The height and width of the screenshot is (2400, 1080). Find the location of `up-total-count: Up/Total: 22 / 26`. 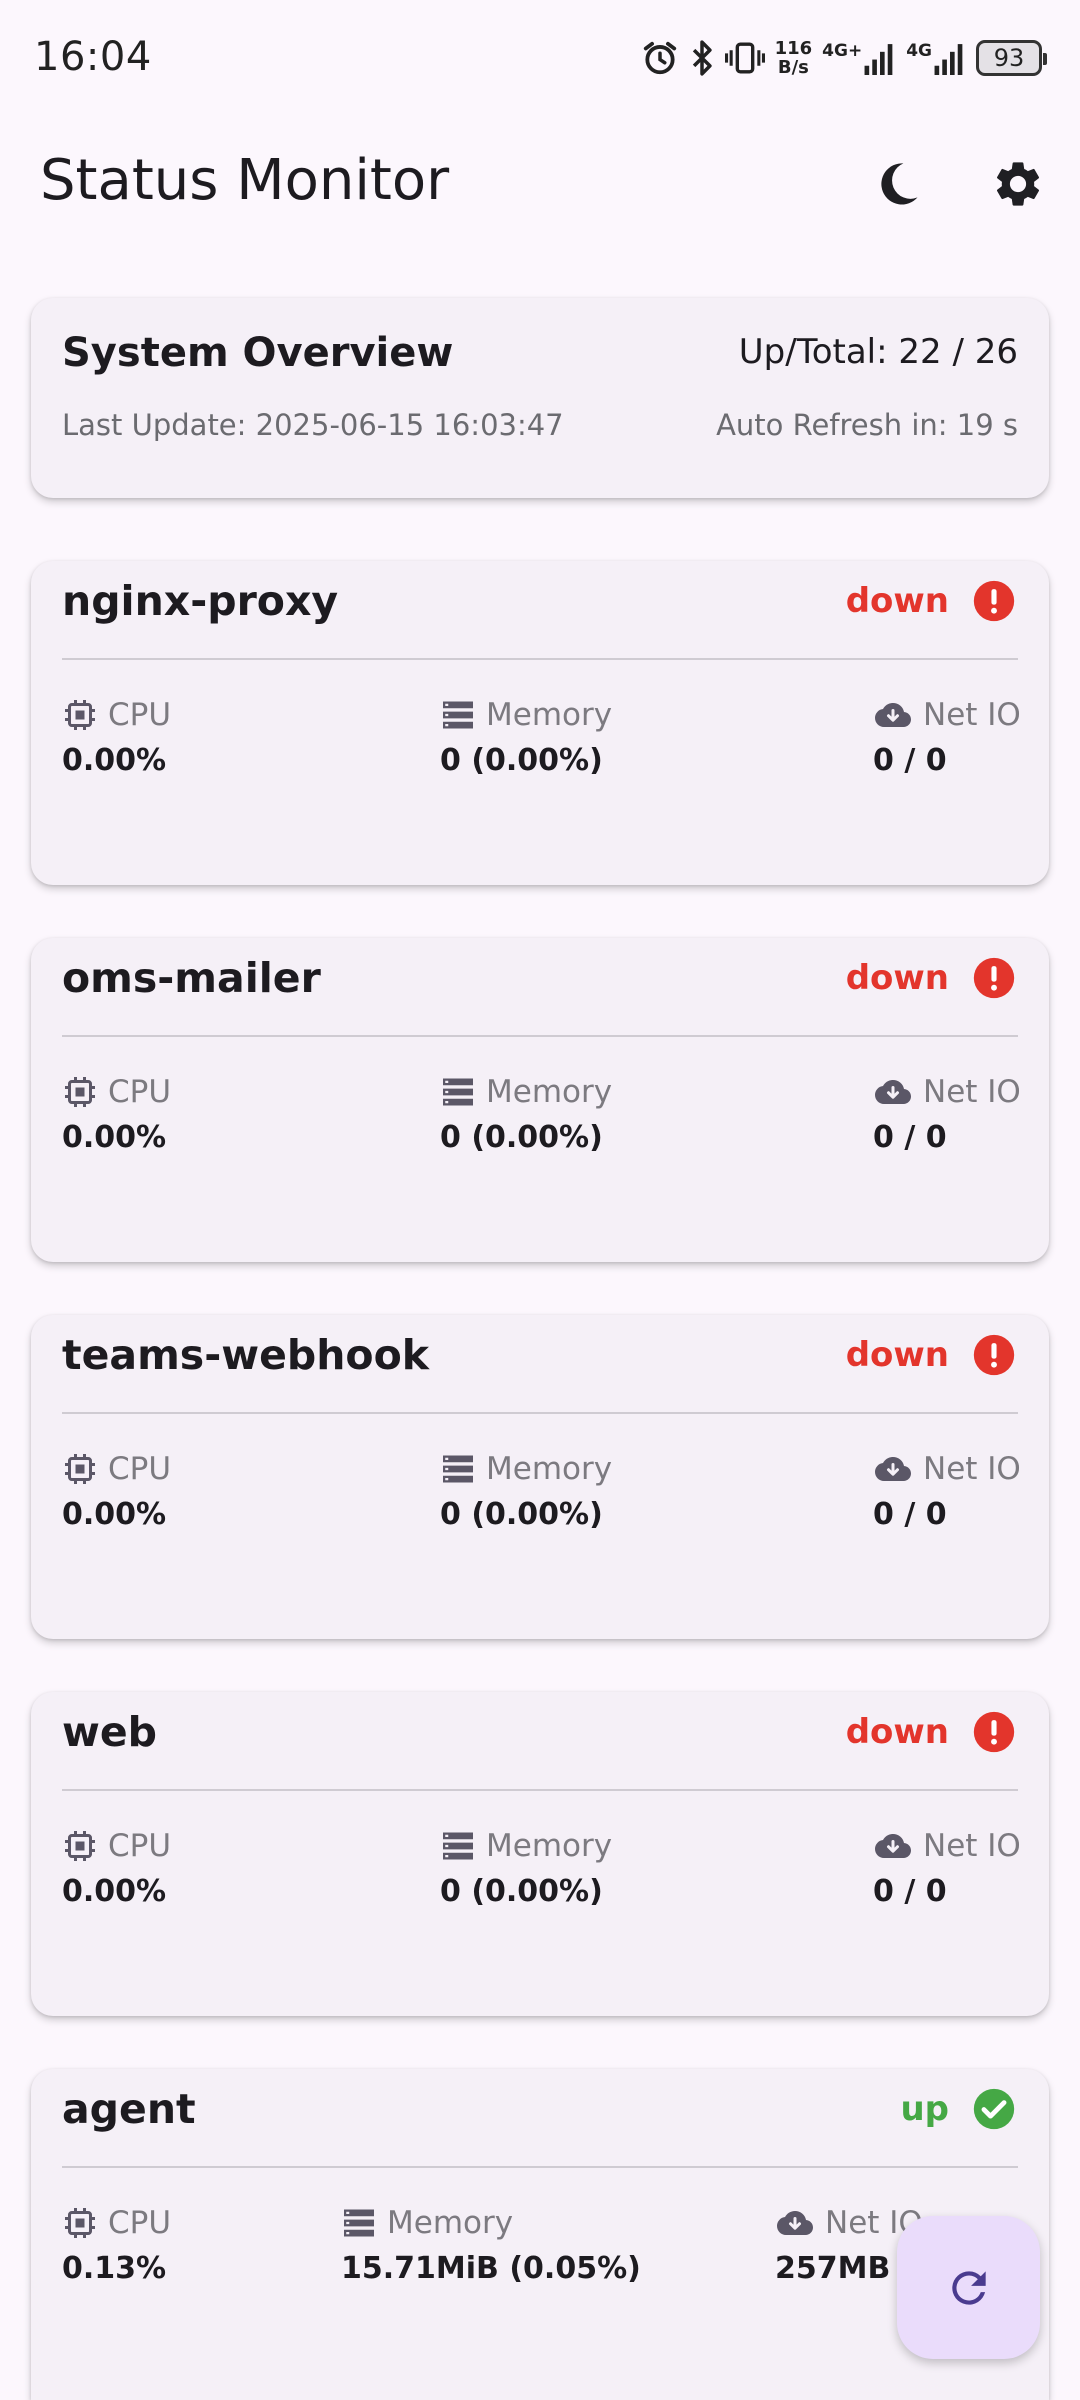

up-total-count: Up/Total: 22 / 26 is located at coordinates (878, 352).